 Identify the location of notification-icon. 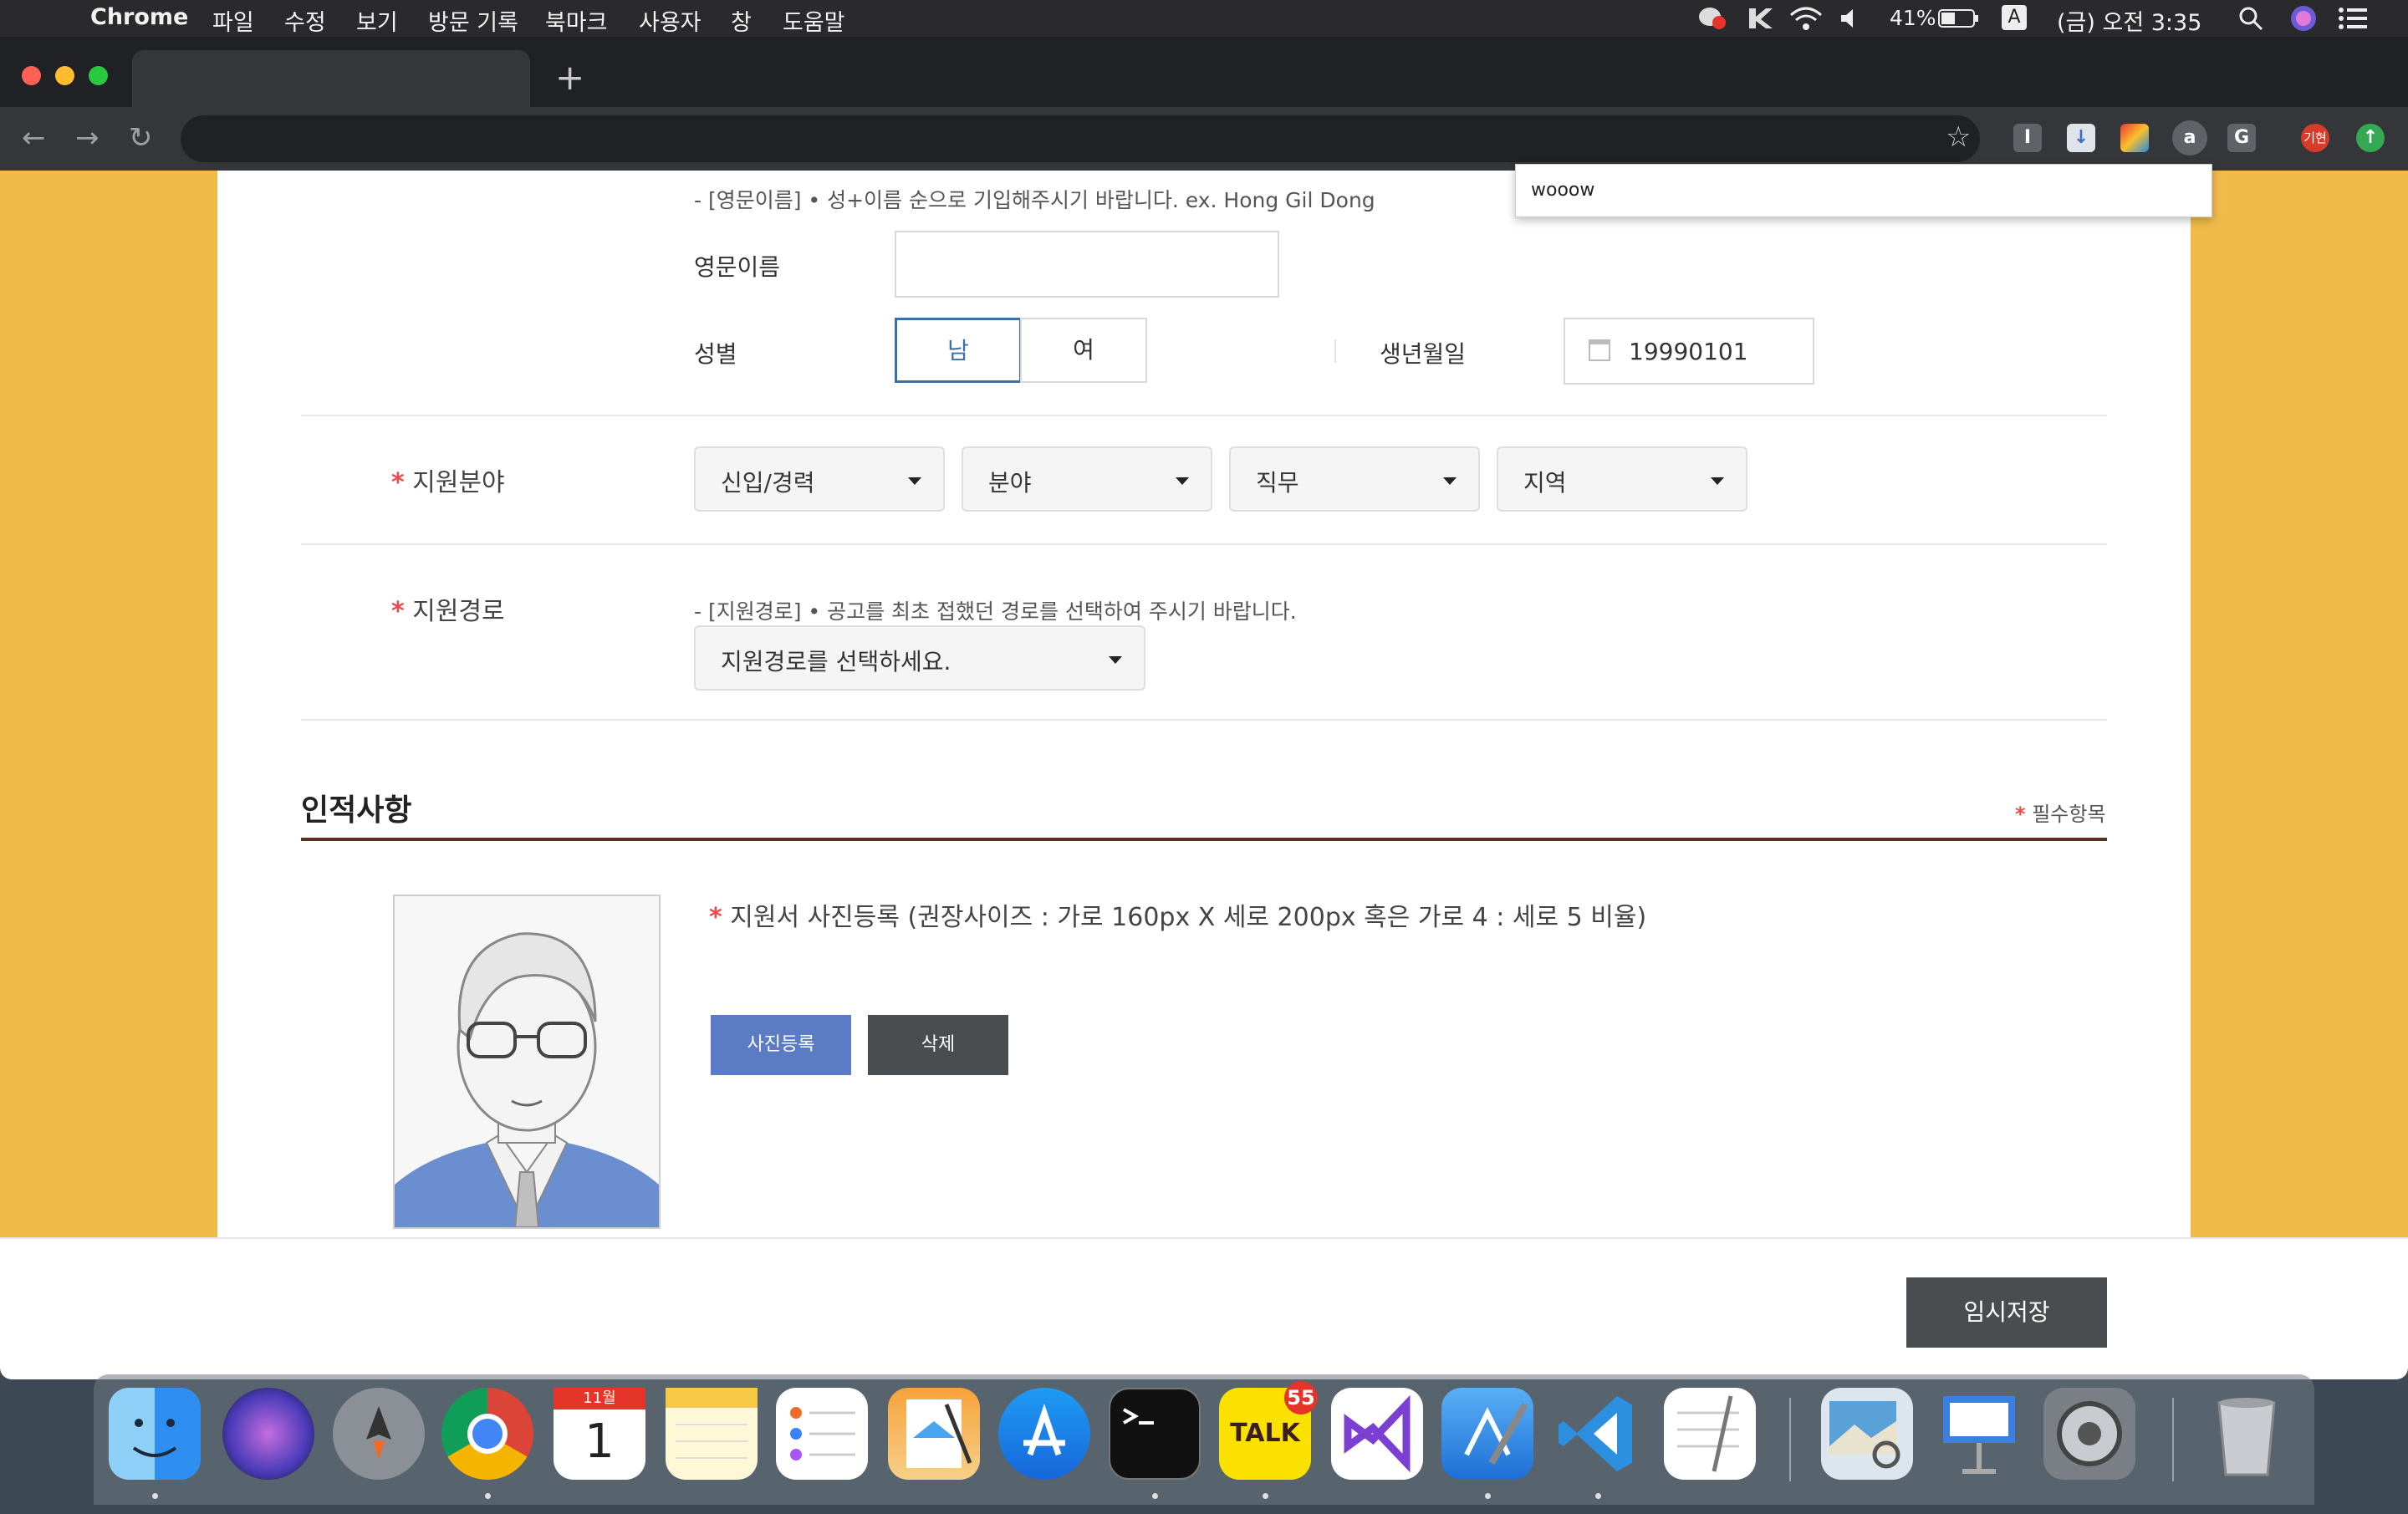
(1711, 17).